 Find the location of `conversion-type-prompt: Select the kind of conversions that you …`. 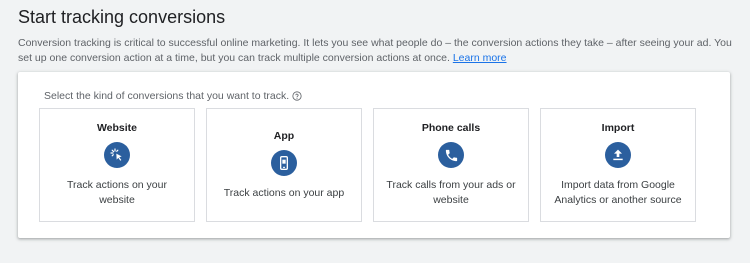

conversion-type-prompt: Select the kind of conversions that you … is located at coordinates (173, 96).